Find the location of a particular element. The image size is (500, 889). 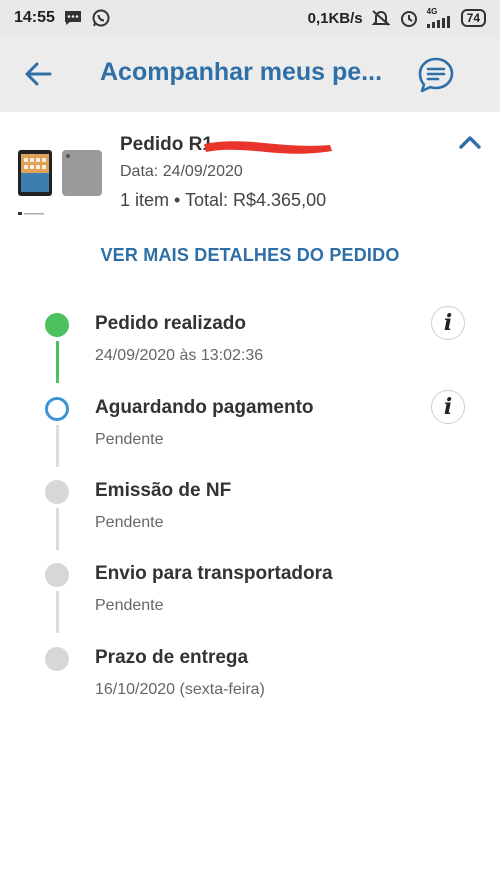

timeline-step-3: Emissão de NF Pendente is located at coordinates (250, 509).